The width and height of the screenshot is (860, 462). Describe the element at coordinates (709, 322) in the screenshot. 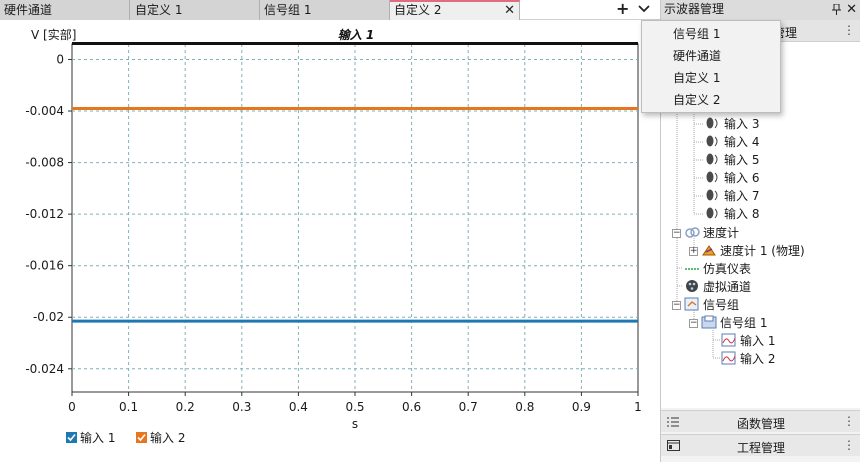

I see `signal-group-folder-icon` at that location.